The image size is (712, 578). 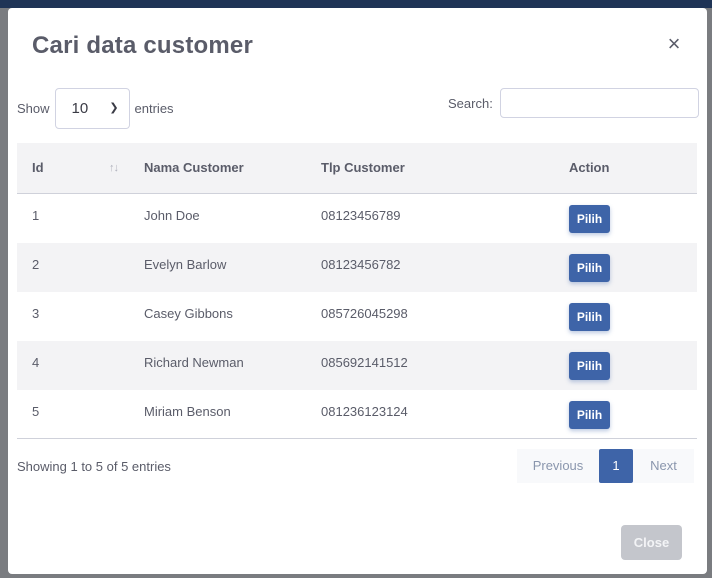 What do you see at coordinates (364, 362) in the screenshot?
I see `cell-phone: 085692141512` at bounding box center [364, 362].